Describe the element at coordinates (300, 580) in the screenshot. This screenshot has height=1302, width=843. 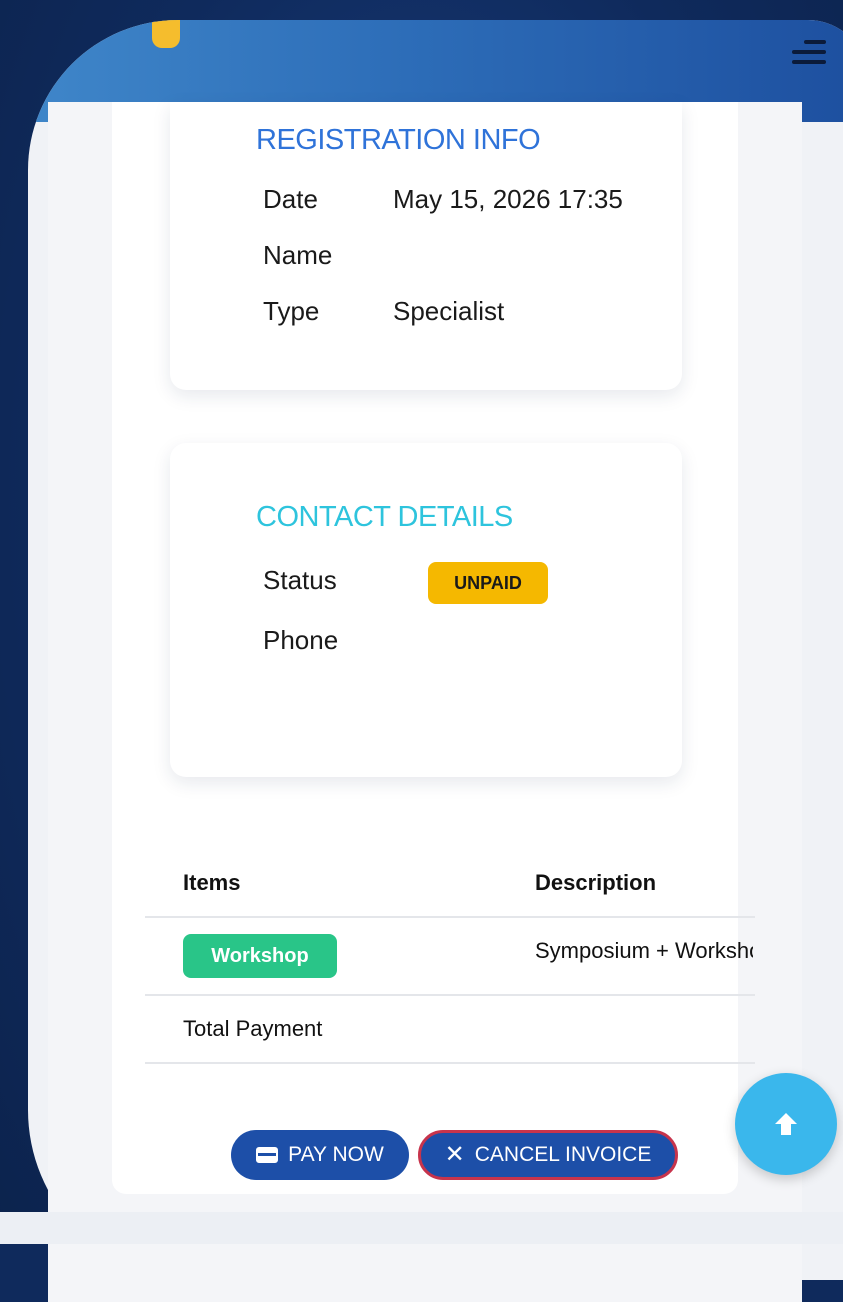
I see `status-label: Status` at that location.